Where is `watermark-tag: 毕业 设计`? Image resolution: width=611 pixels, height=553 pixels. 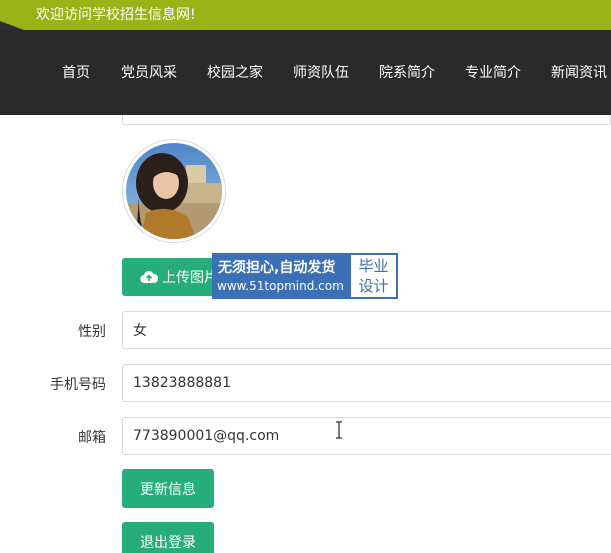
watermark-tag: 毕业 设计 is located at coordinates (373, 276).